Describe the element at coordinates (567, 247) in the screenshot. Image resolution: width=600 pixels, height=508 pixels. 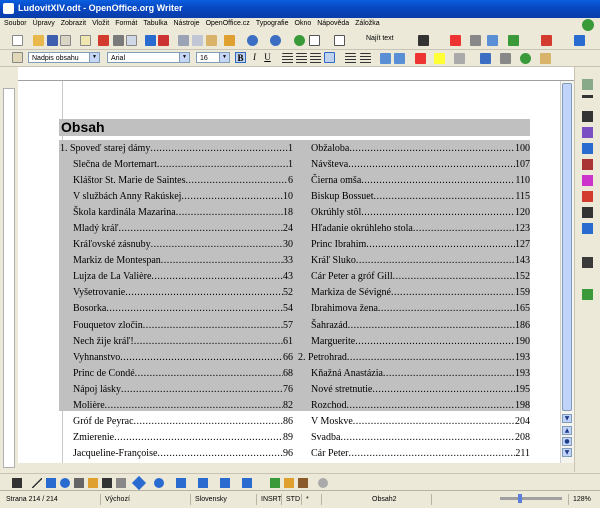
I see `scroll-thumb` at that location.